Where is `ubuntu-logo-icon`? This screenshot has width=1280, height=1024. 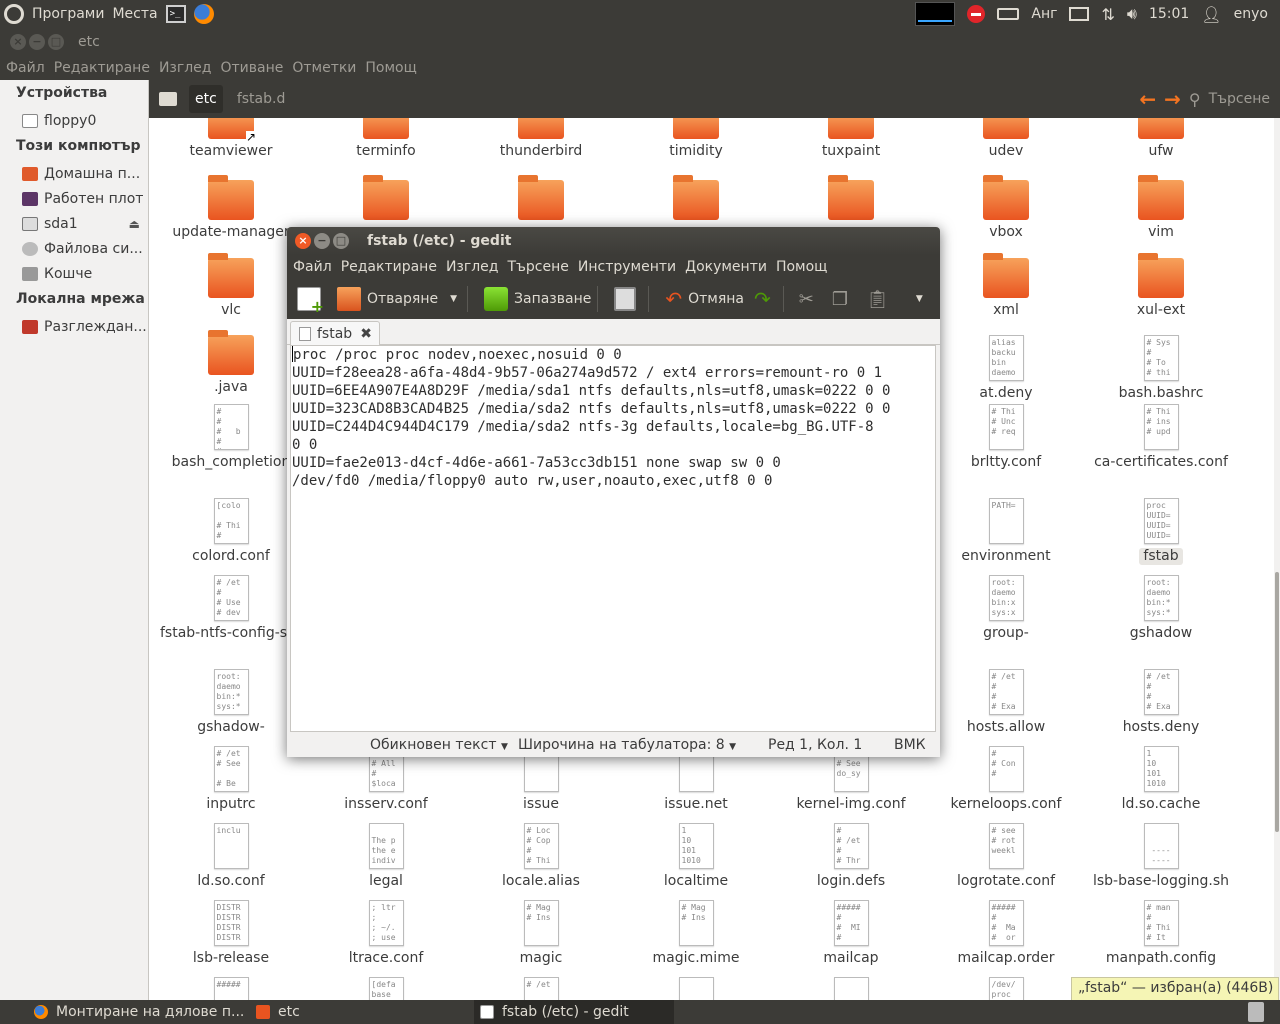
ubuntu-logo-icon is located at coordinates (14, 14).